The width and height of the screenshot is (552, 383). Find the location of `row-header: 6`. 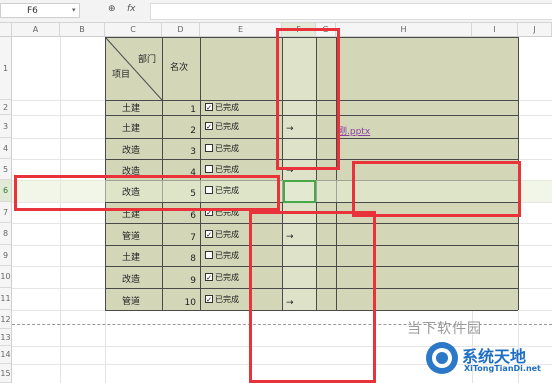

row-header: 6 is located at coordinates (6, 191).